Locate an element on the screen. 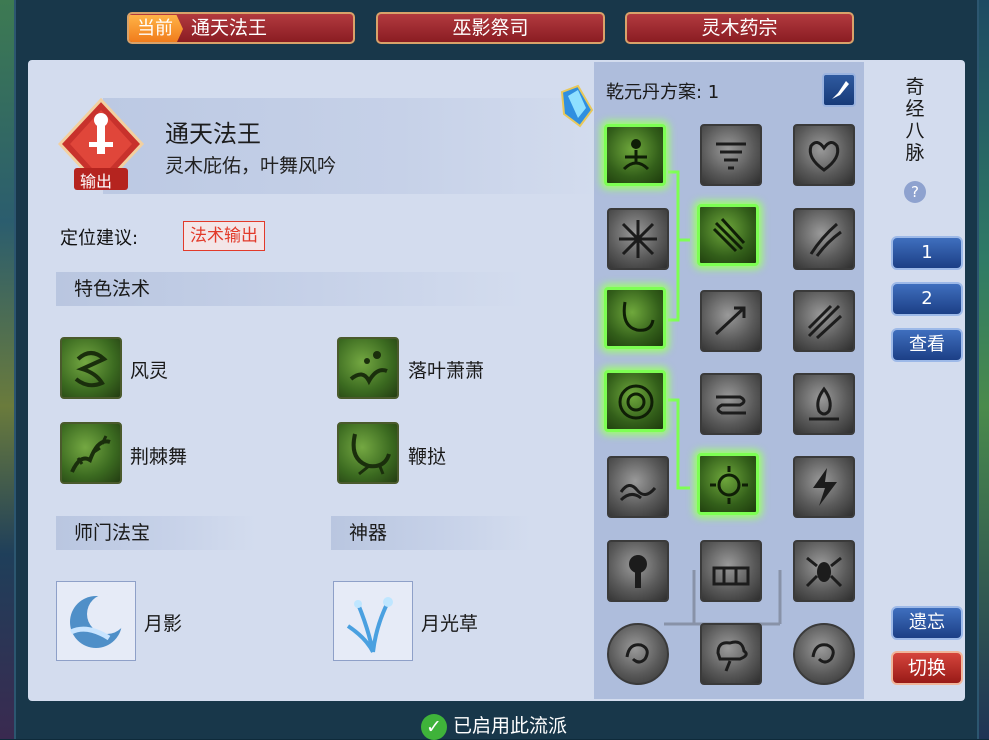 The image size is (989, 740). tab-current-faction: 当前 通天法王 is located at coordinates (241, 28).